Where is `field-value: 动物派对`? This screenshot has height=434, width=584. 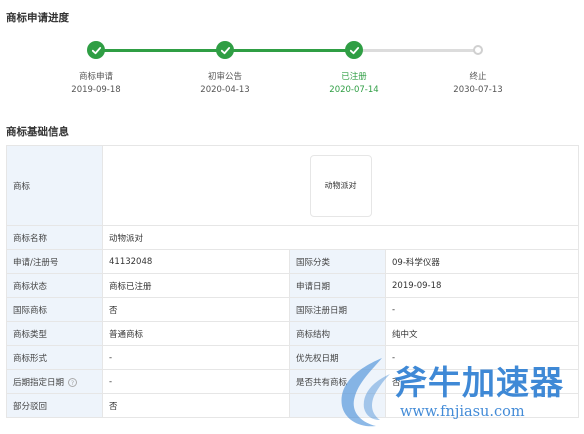 field-value: 动物派对 is located at coordinates (340, 237).